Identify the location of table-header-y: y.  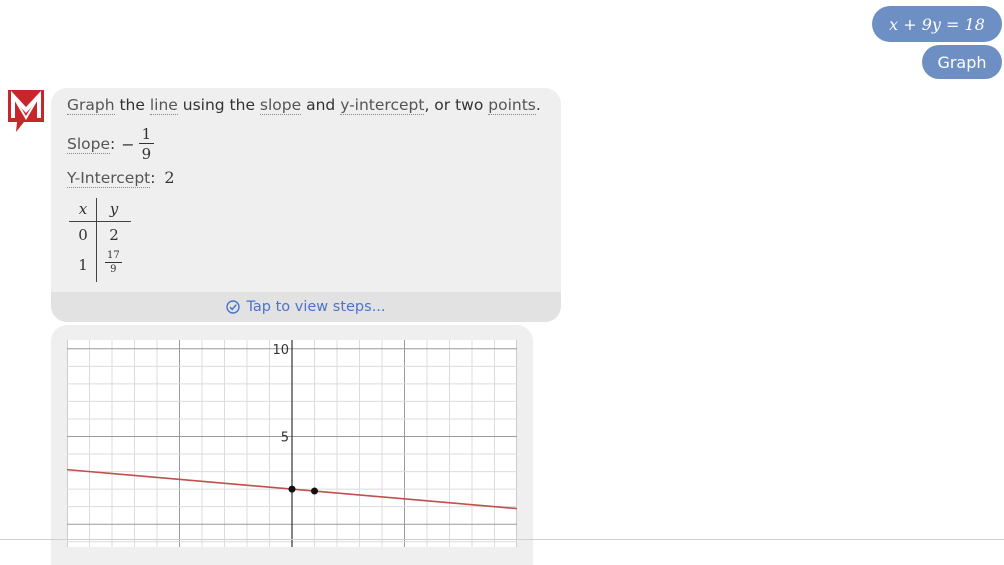
(114, 209).